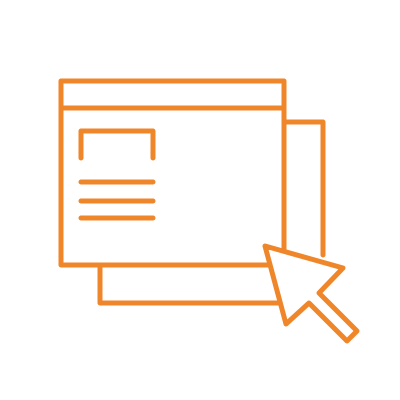 The width and height of the screenshot is (400, 400). What do you see at coordinates (303, 188) in the screenshot?
I see `back-window-outline` at bounding box center [303, 188].